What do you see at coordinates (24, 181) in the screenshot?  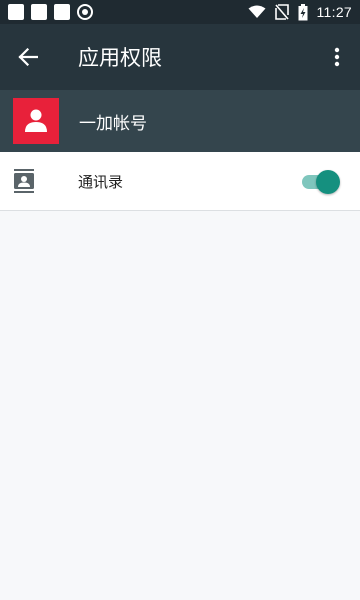 I see `contacts-icon` at bounding box center [24, 181].